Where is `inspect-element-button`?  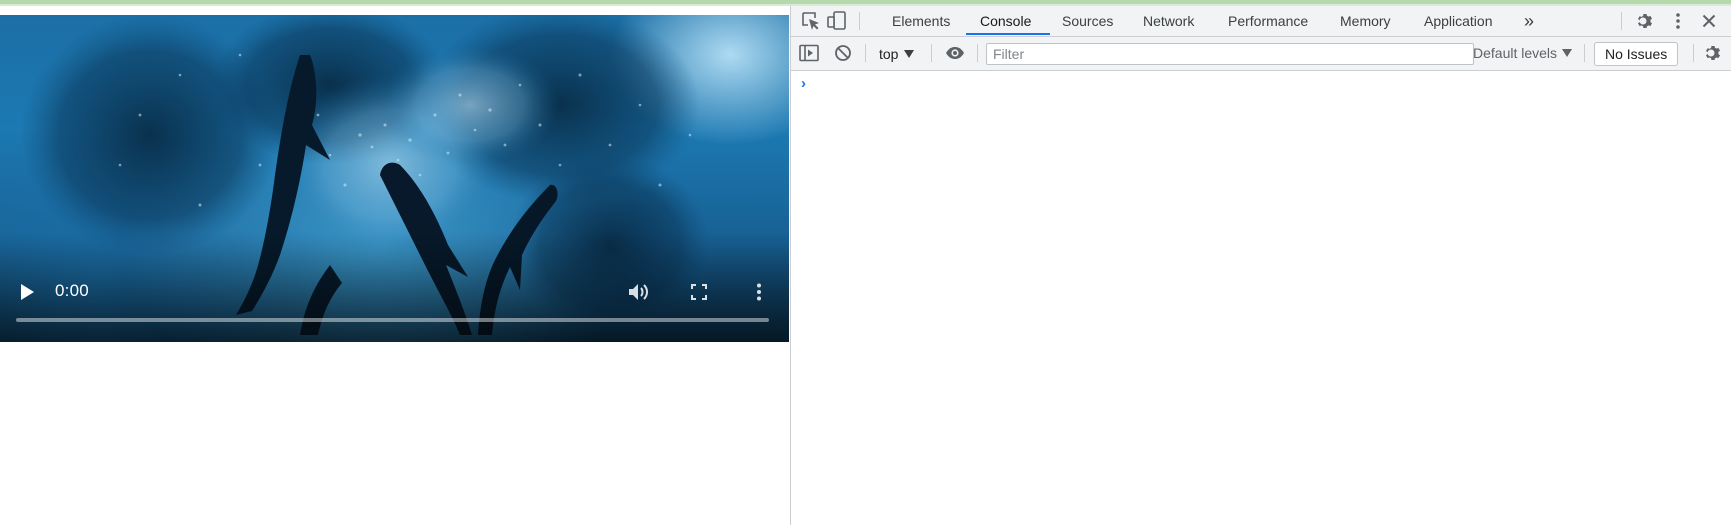
inspect-element-button is located at coordinates (811, 21).